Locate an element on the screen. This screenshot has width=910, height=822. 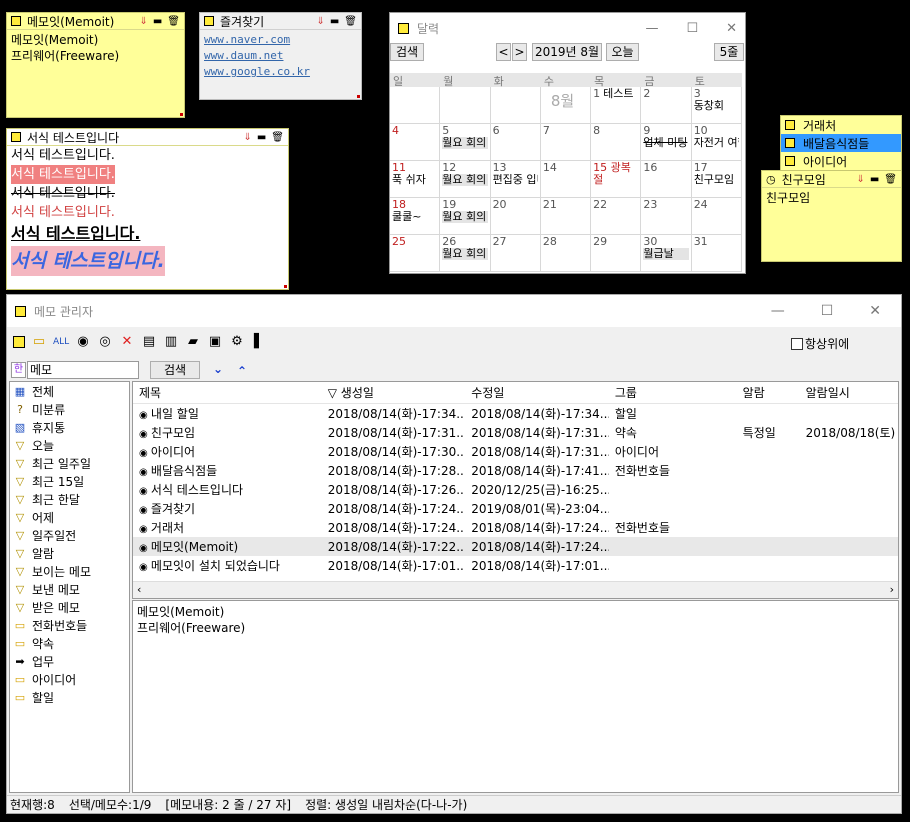
tree-item: ▽ 알람 is located at coordinates (69, 553).